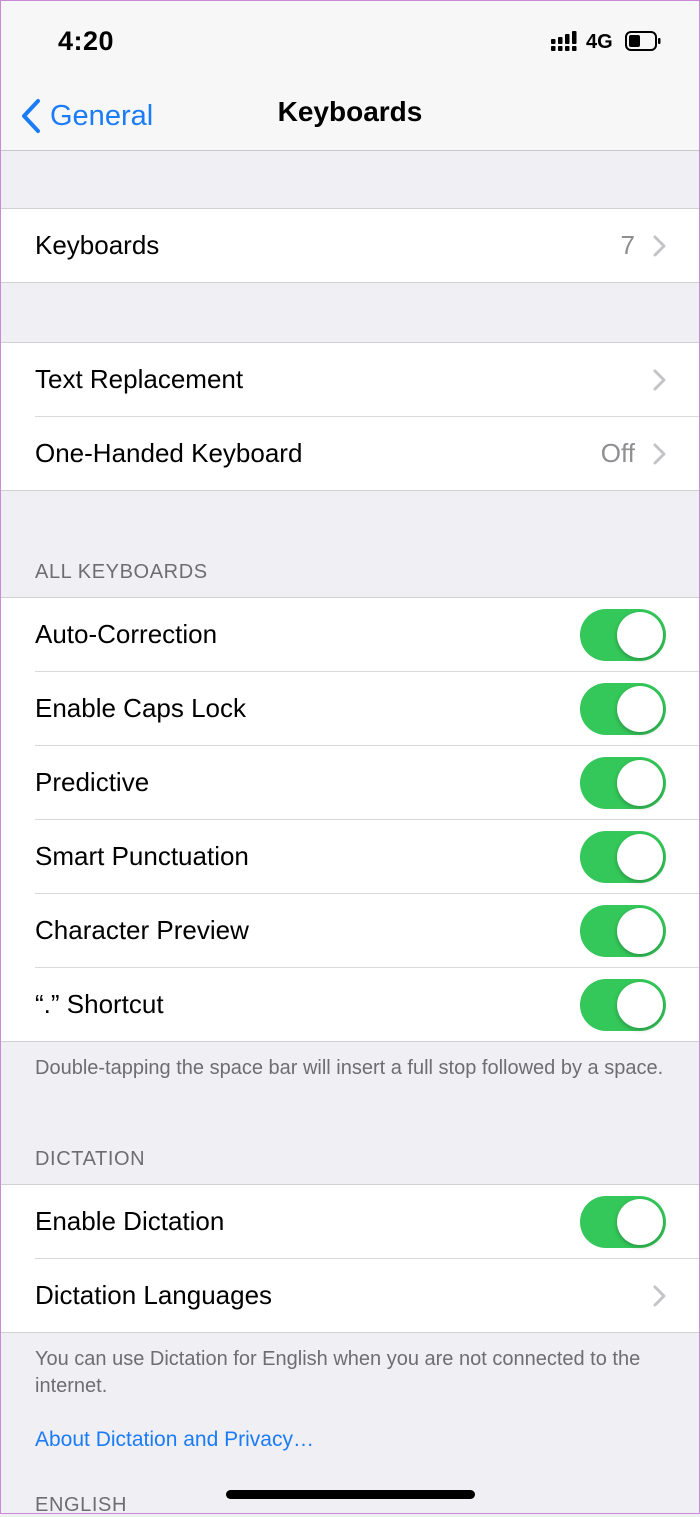 This screenshot has width=700, height=1517. I want to click on enable-caps-lock-label: Enable Caps Lock, so click(141, 708).